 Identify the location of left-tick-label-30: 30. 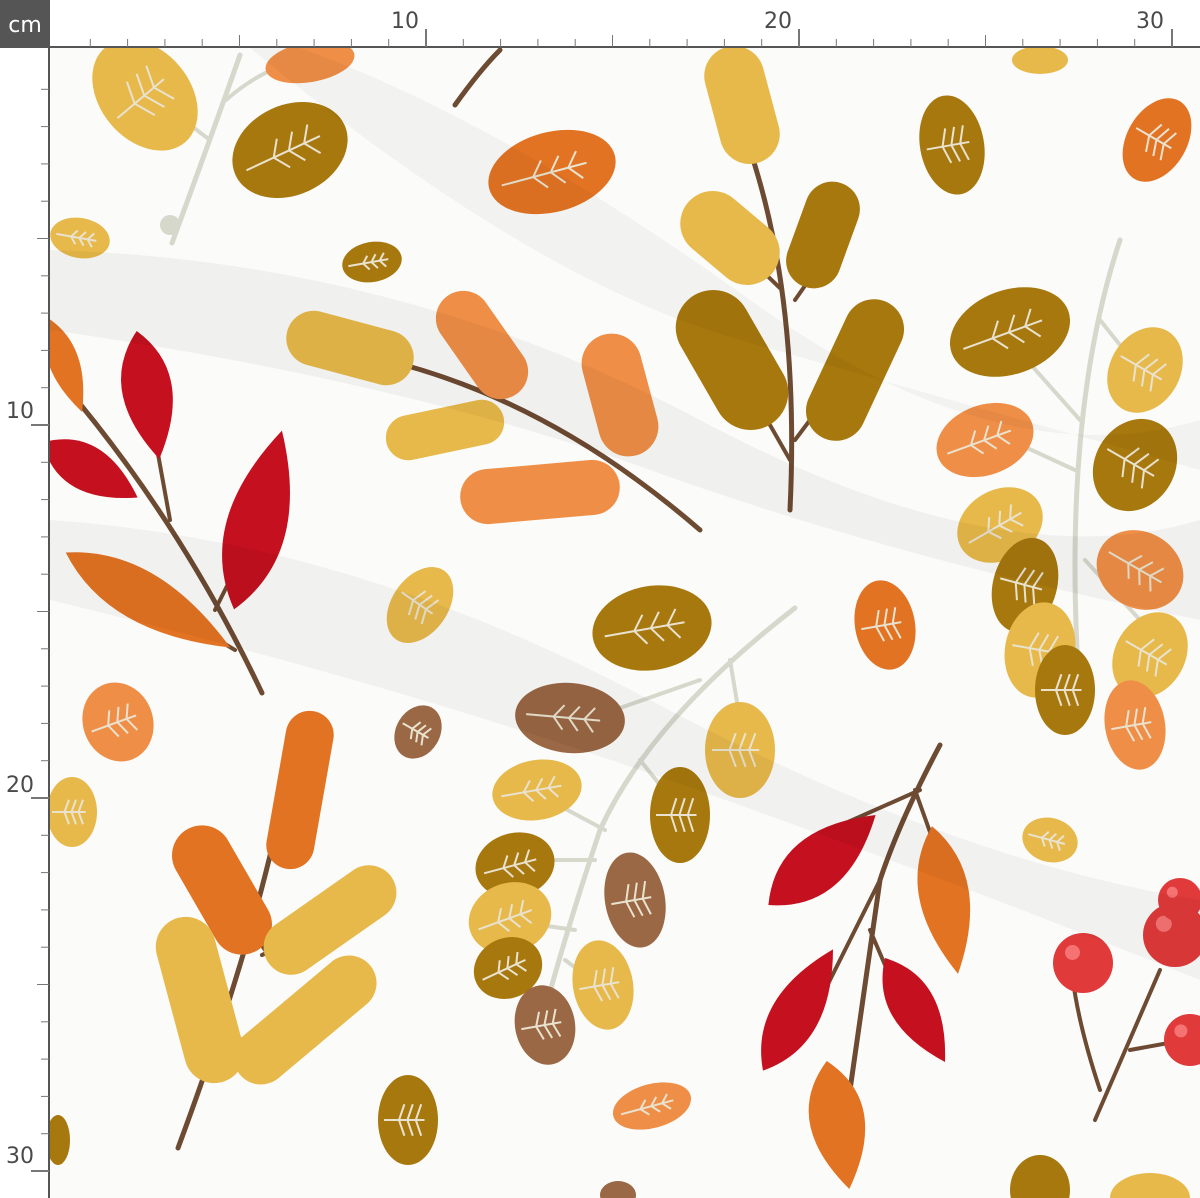
(20, 1156).